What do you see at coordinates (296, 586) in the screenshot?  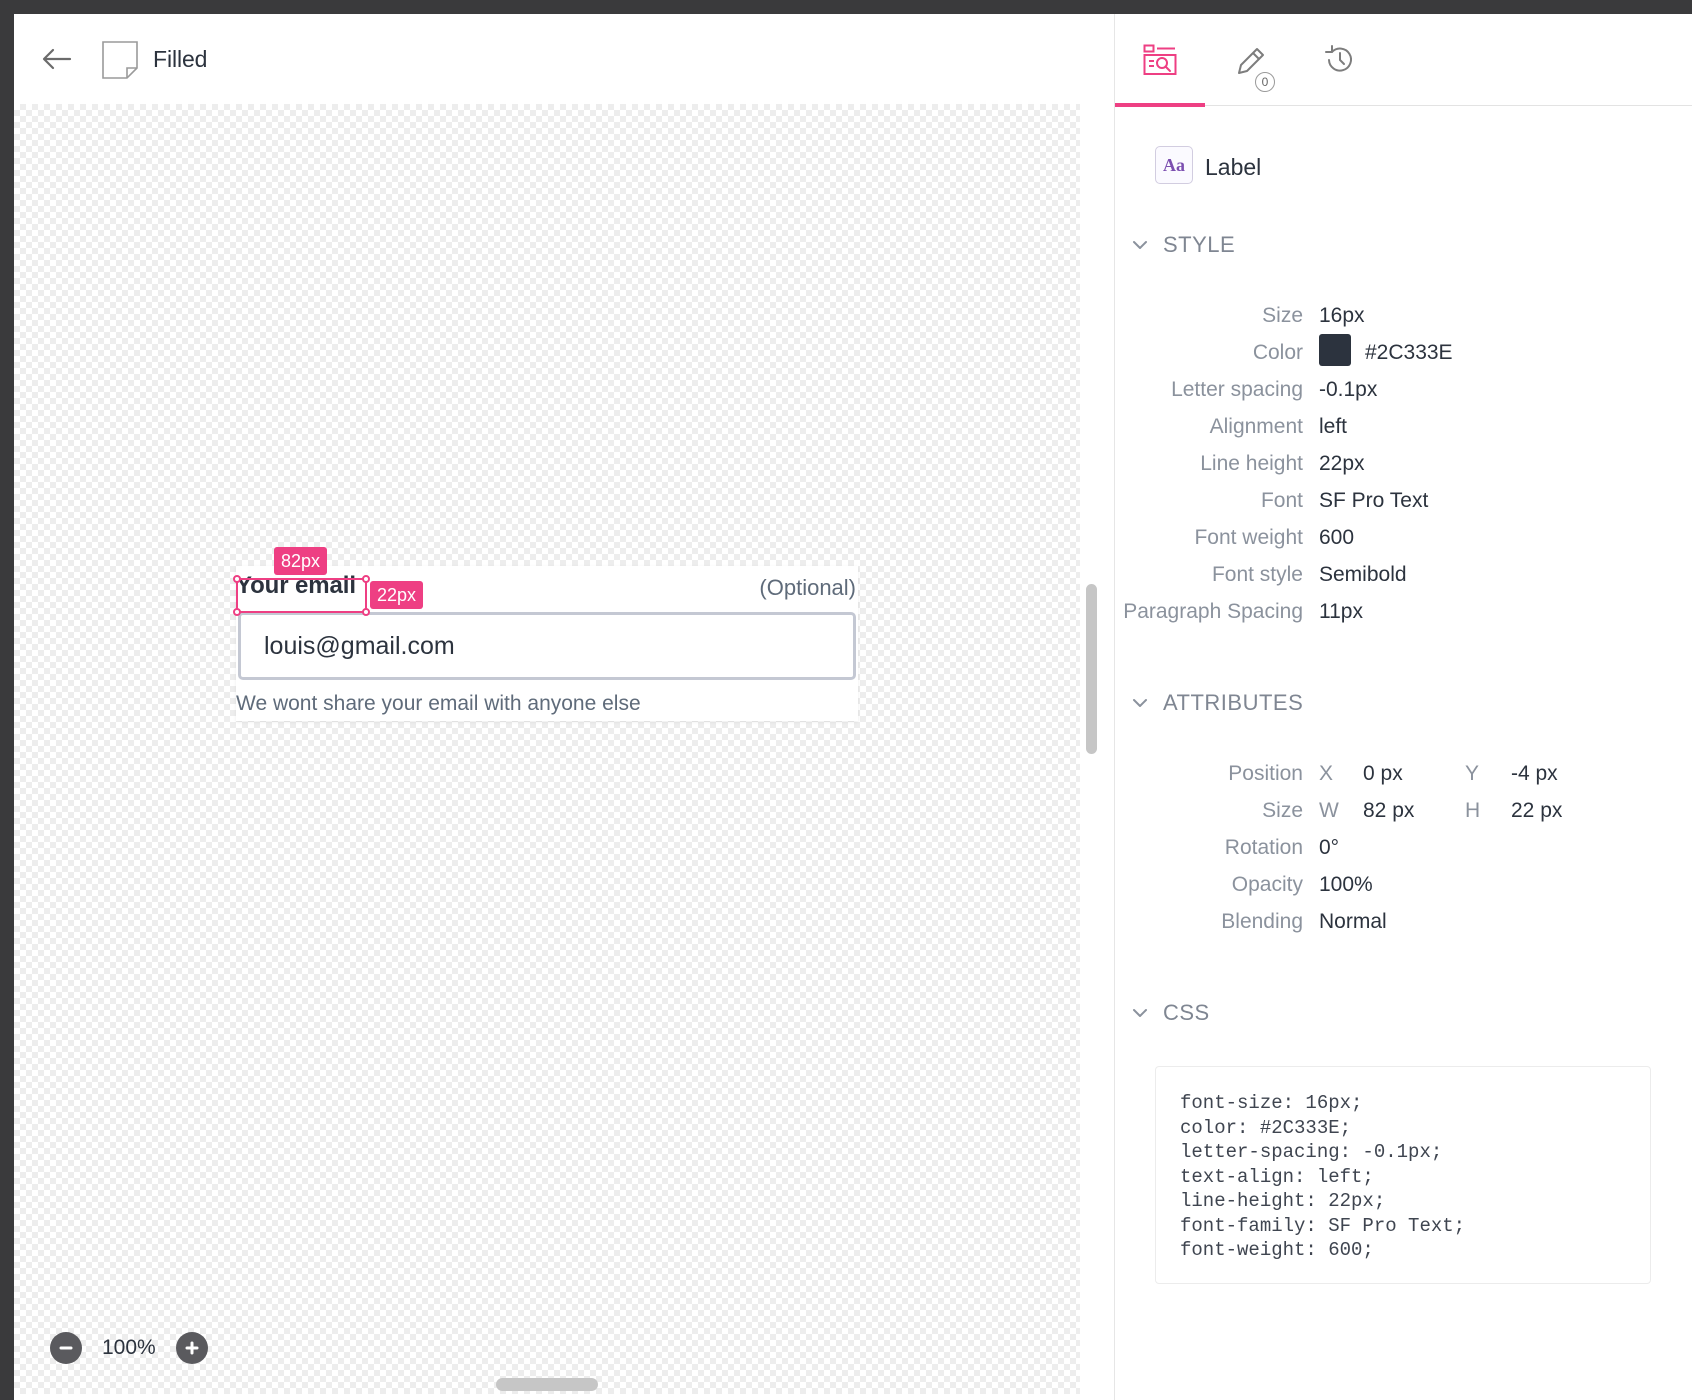 I see `field-label: Your email` at bounding box center [296, 586].